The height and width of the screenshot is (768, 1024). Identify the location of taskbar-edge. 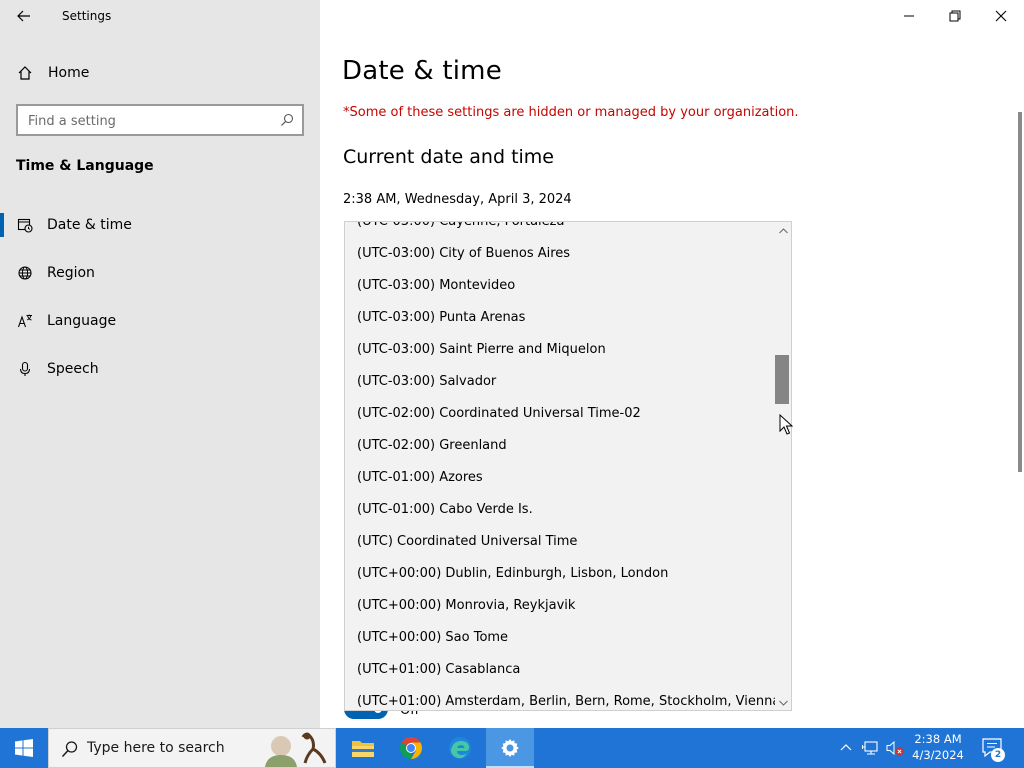
(460, 748).